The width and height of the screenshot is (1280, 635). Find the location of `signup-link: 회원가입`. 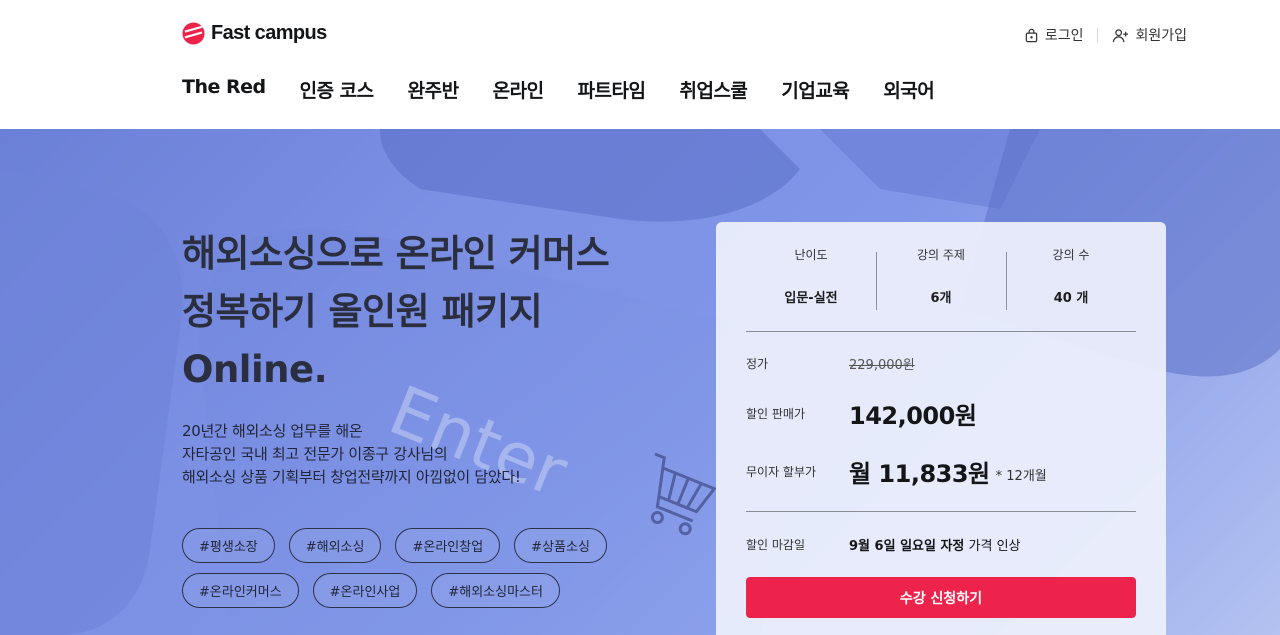

signup-link: 회원가입 is located at coordinates (1149, 35).